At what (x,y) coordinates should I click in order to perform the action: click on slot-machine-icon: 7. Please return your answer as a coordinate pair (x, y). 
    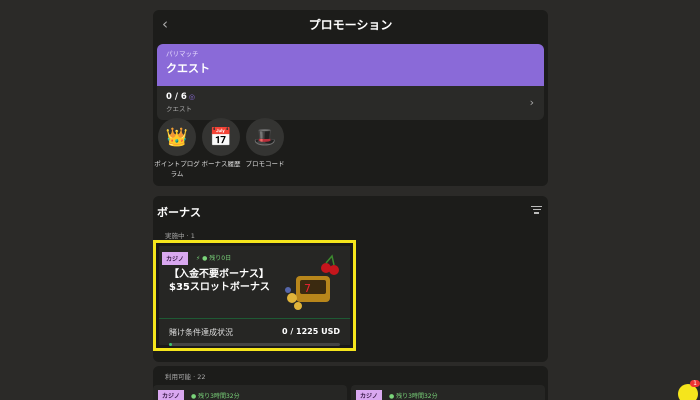
    Looking at the image, I should click on (312, 282).